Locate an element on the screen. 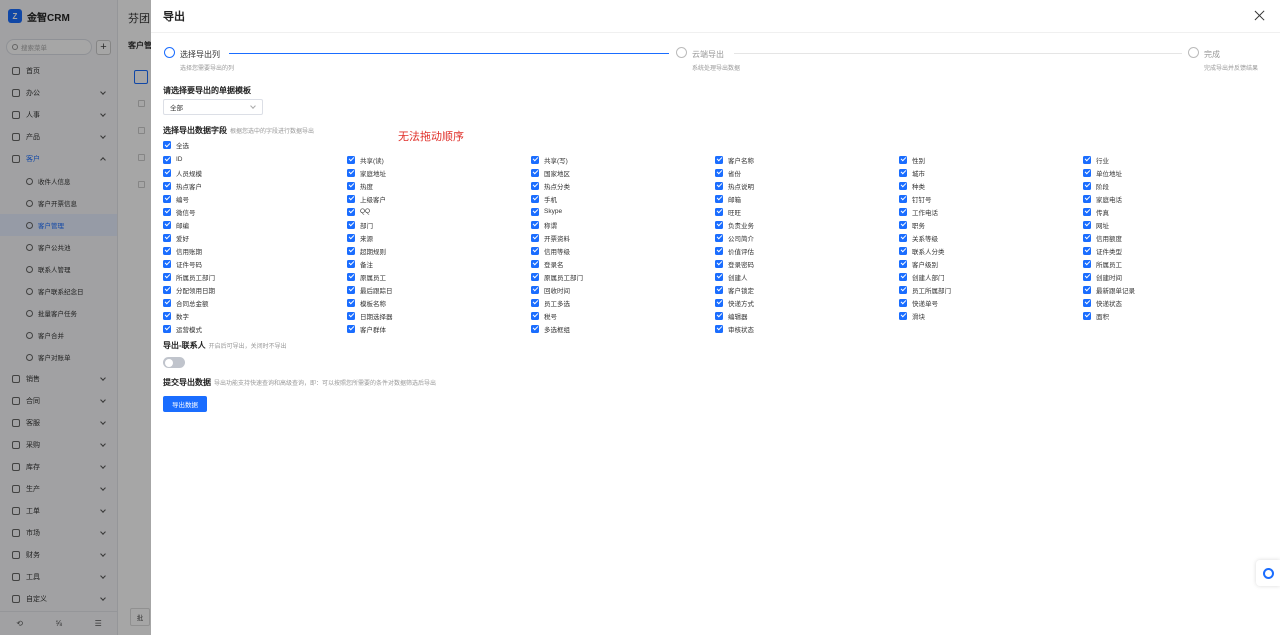 The width and height of the screenshot is (1280, 635). export-field-checkbox: 运营模式 is located at coordinates (255, 328).